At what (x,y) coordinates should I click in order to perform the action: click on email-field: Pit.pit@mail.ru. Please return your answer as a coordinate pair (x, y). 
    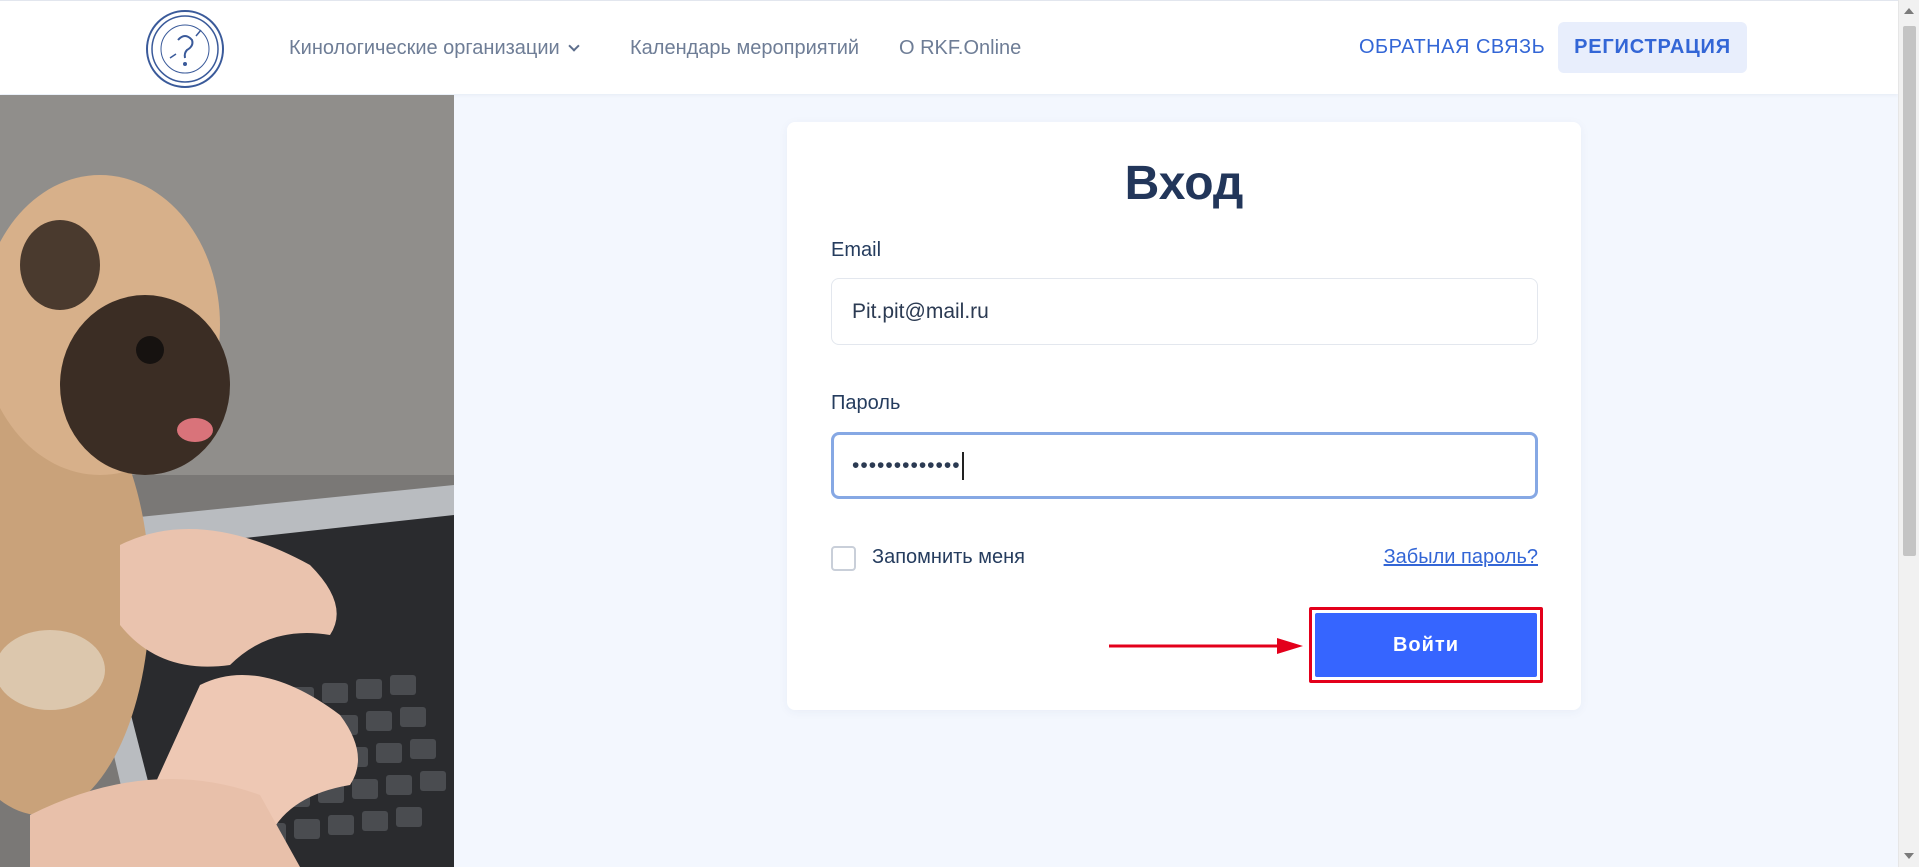
    Looking at the image, I should click on (1184, 311).